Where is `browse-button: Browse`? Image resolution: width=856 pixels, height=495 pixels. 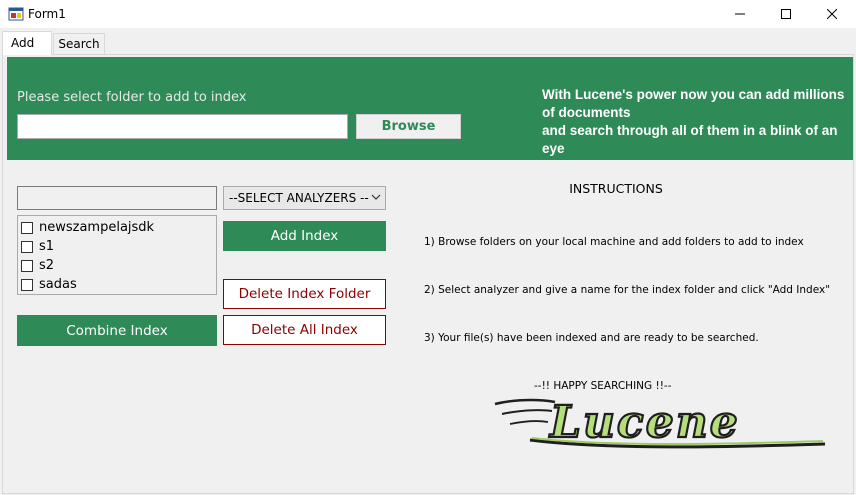
browse-button: Browse is located at coordinates (408, 126).